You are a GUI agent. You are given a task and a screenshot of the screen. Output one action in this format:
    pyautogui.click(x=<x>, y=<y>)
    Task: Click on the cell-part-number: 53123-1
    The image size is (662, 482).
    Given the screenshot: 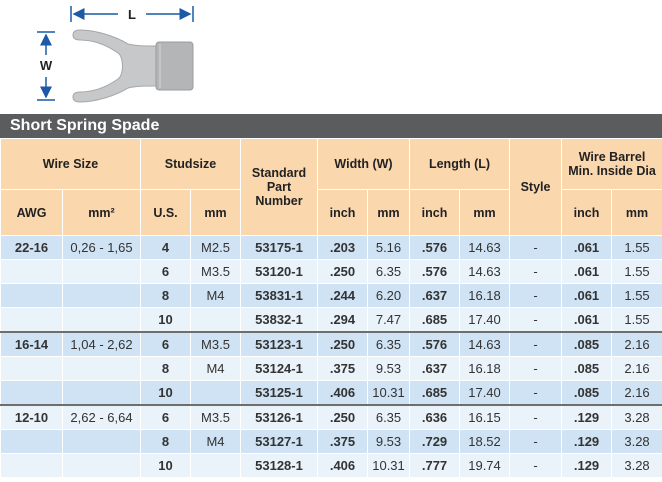 What is the action you would take?
    pyautogui.click(x=279, y=344)
    